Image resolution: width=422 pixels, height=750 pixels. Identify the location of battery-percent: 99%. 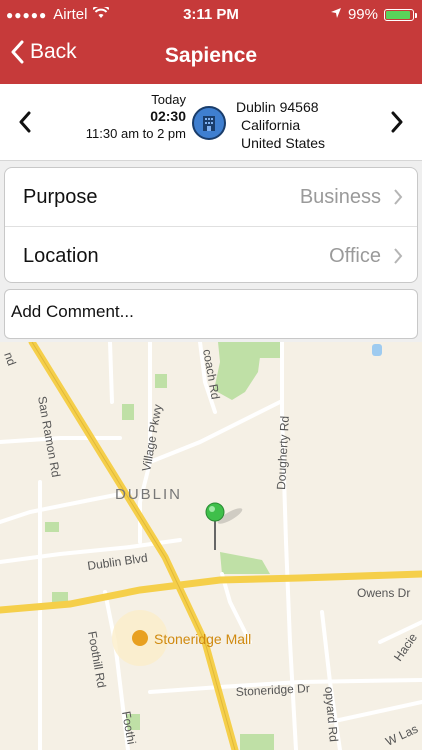
(362, 14).